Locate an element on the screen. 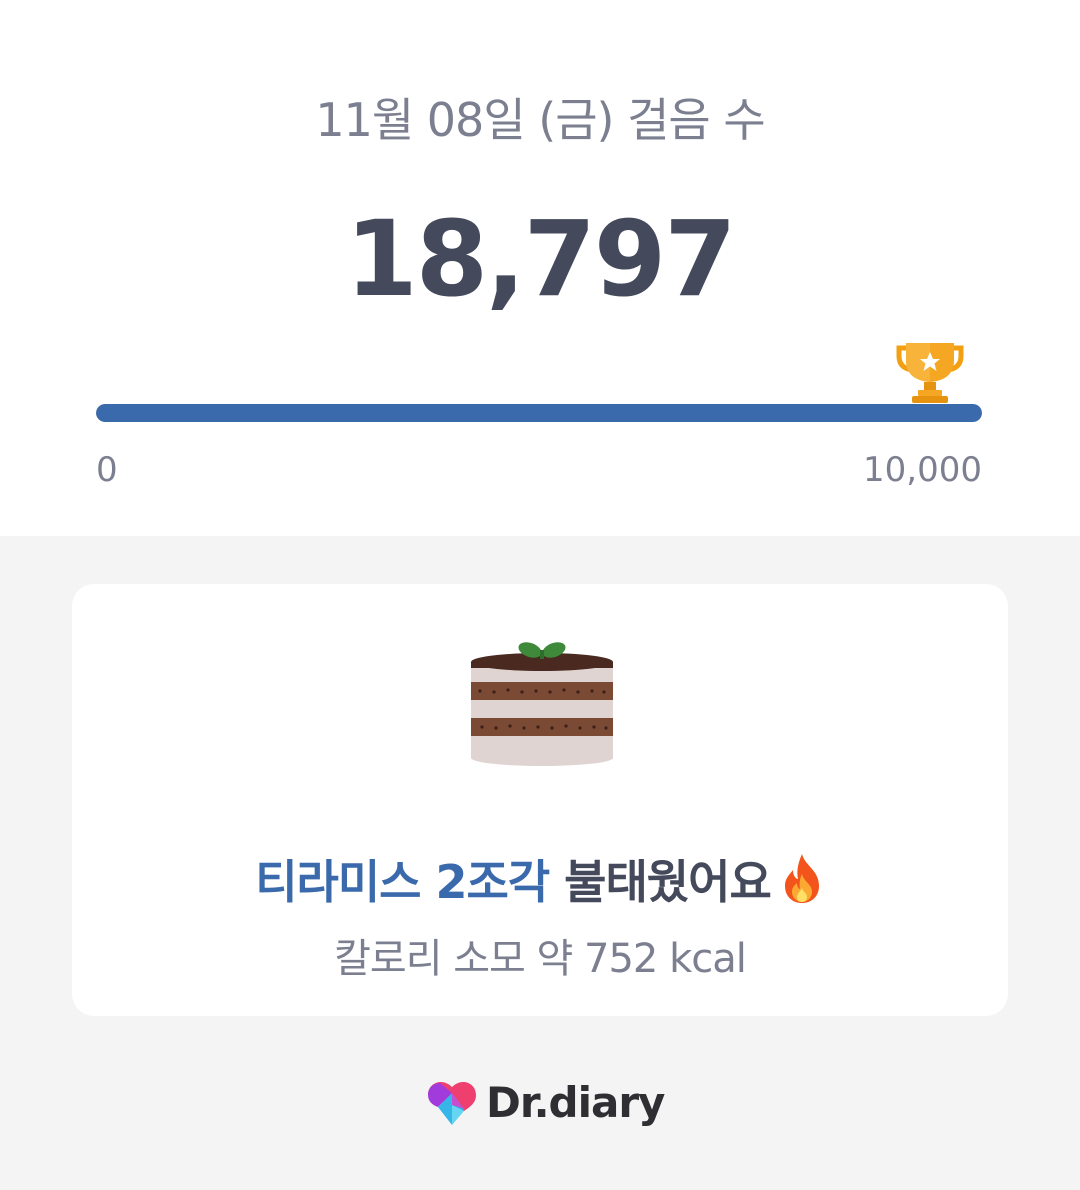 The height and width of the screenshot is (1190, 1080). progress-min-label: 0 is located at coordinates (107, 470).